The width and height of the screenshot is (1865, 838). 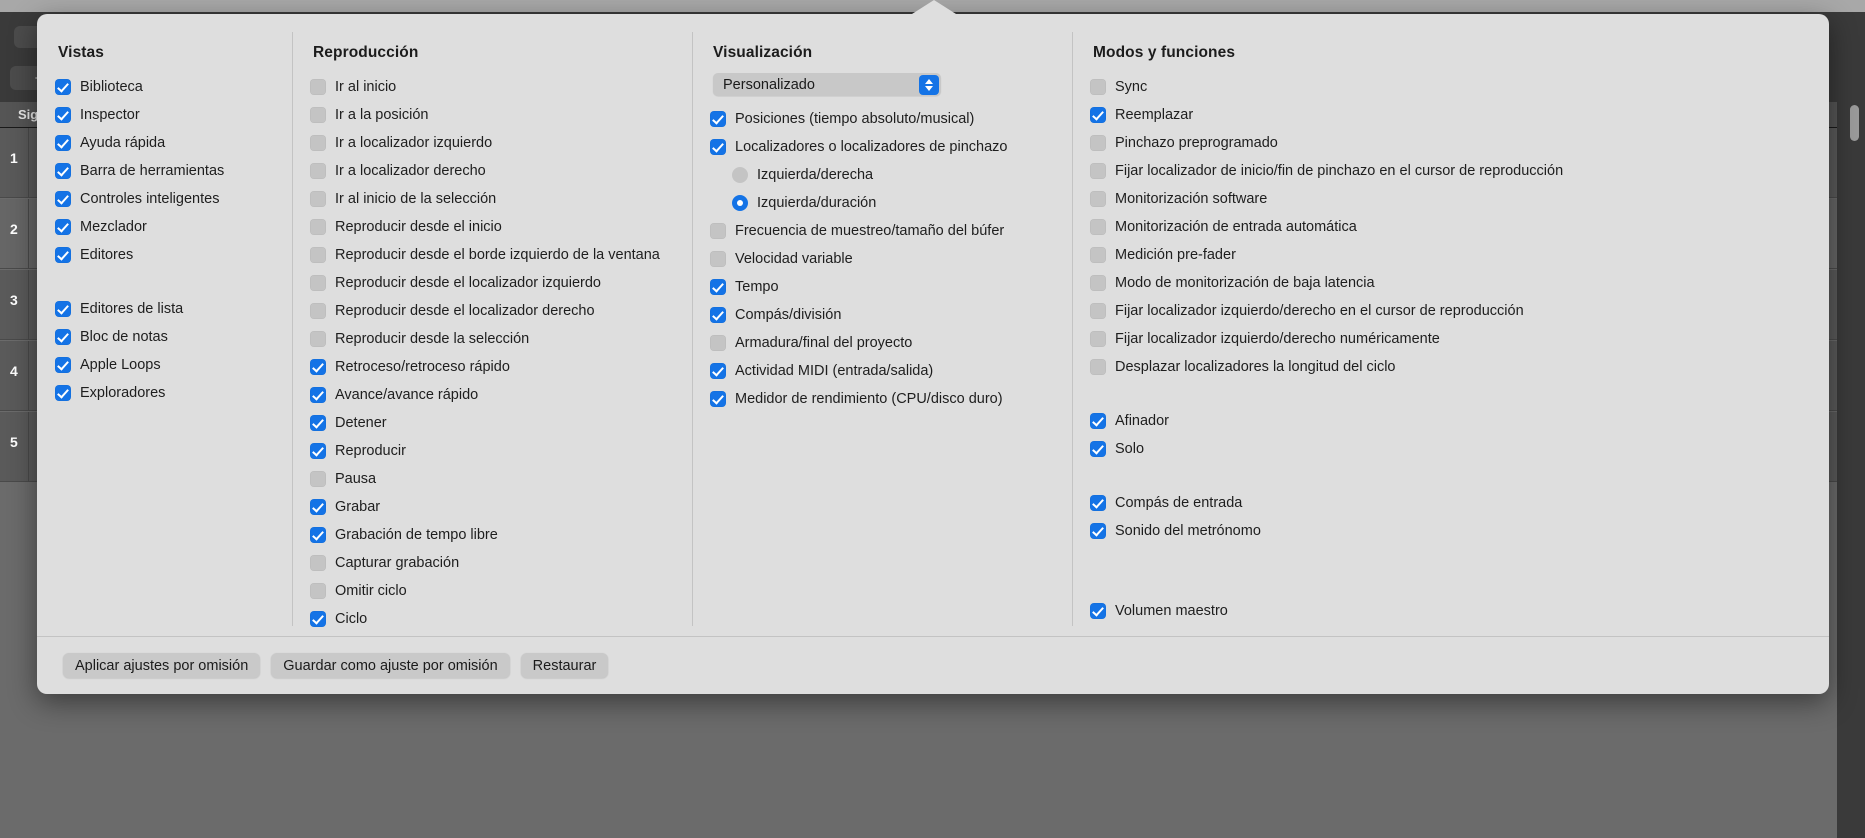 I want to click on checkbox-velocidad-variable, so click(x=718, y=259).